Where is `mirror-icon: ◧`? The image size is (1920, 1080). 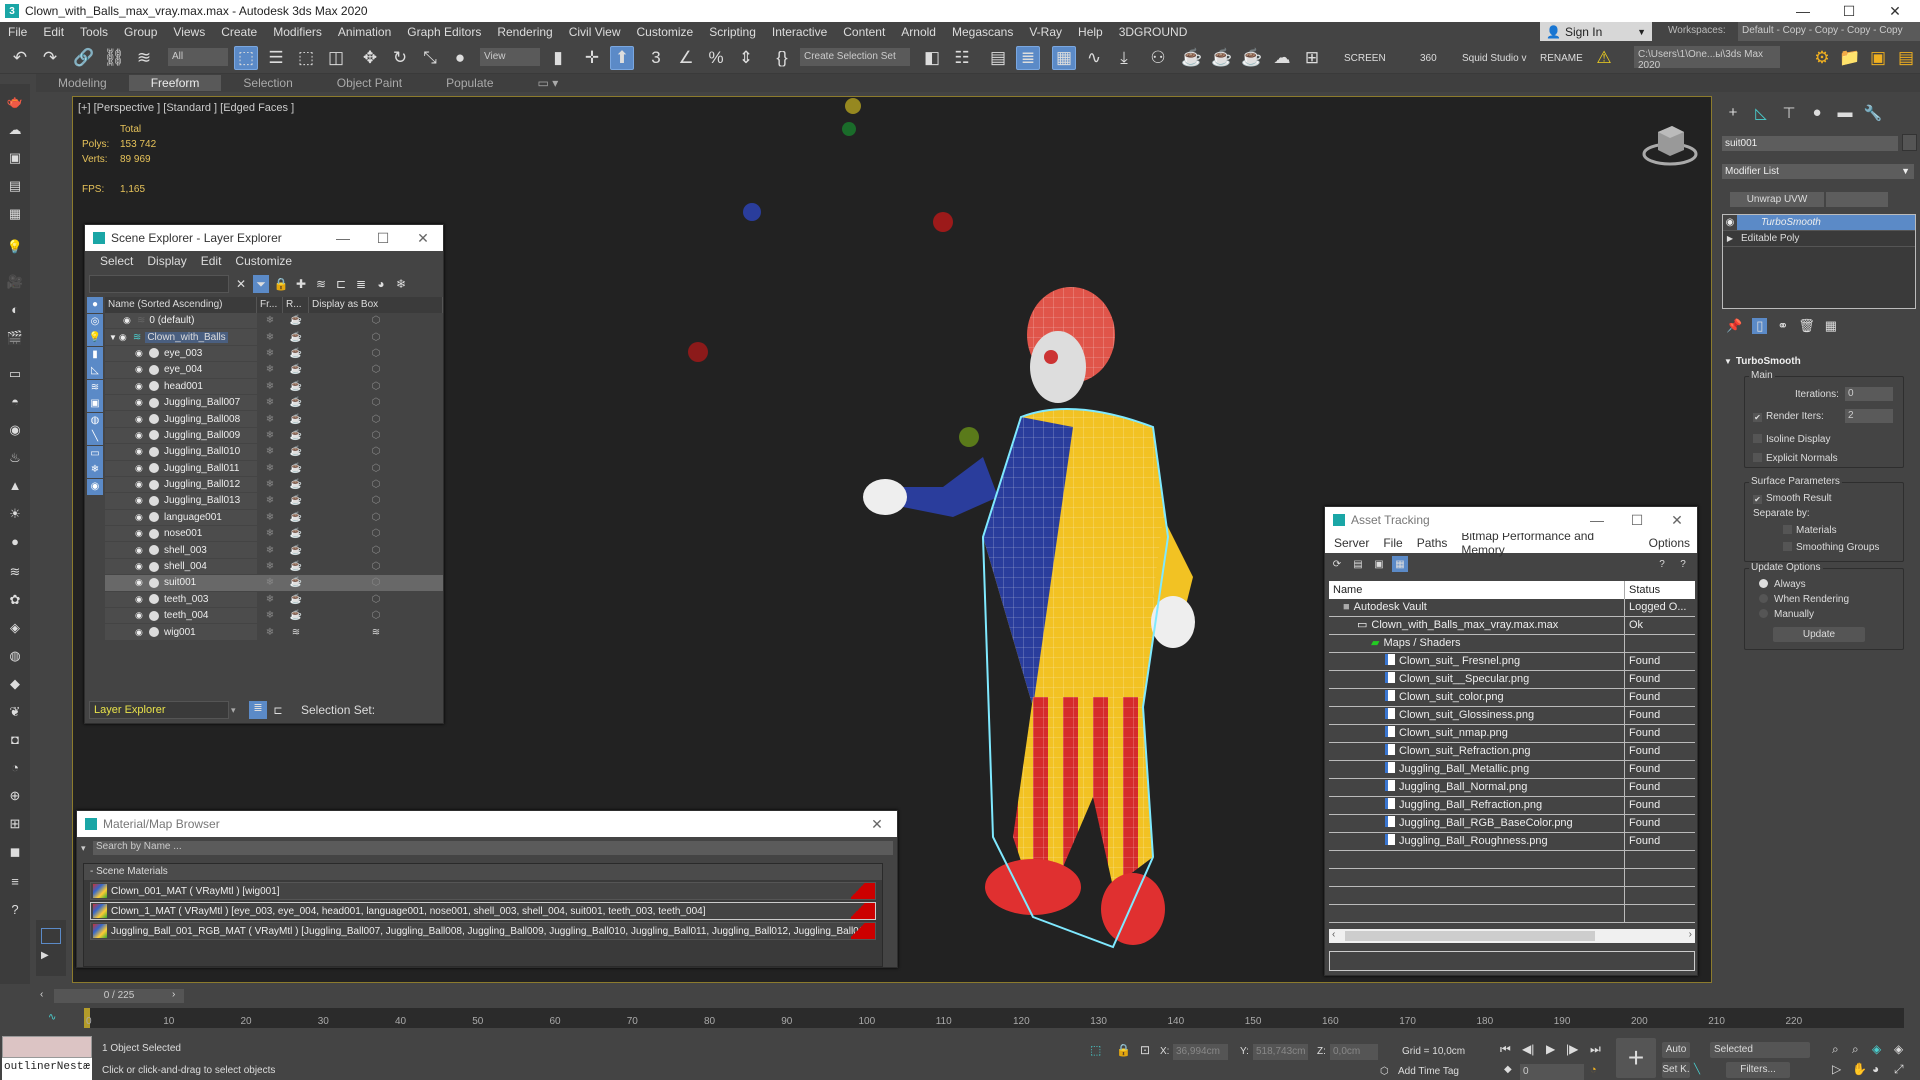 mirror-icon: ◧ is located at coordinates (932, 58).